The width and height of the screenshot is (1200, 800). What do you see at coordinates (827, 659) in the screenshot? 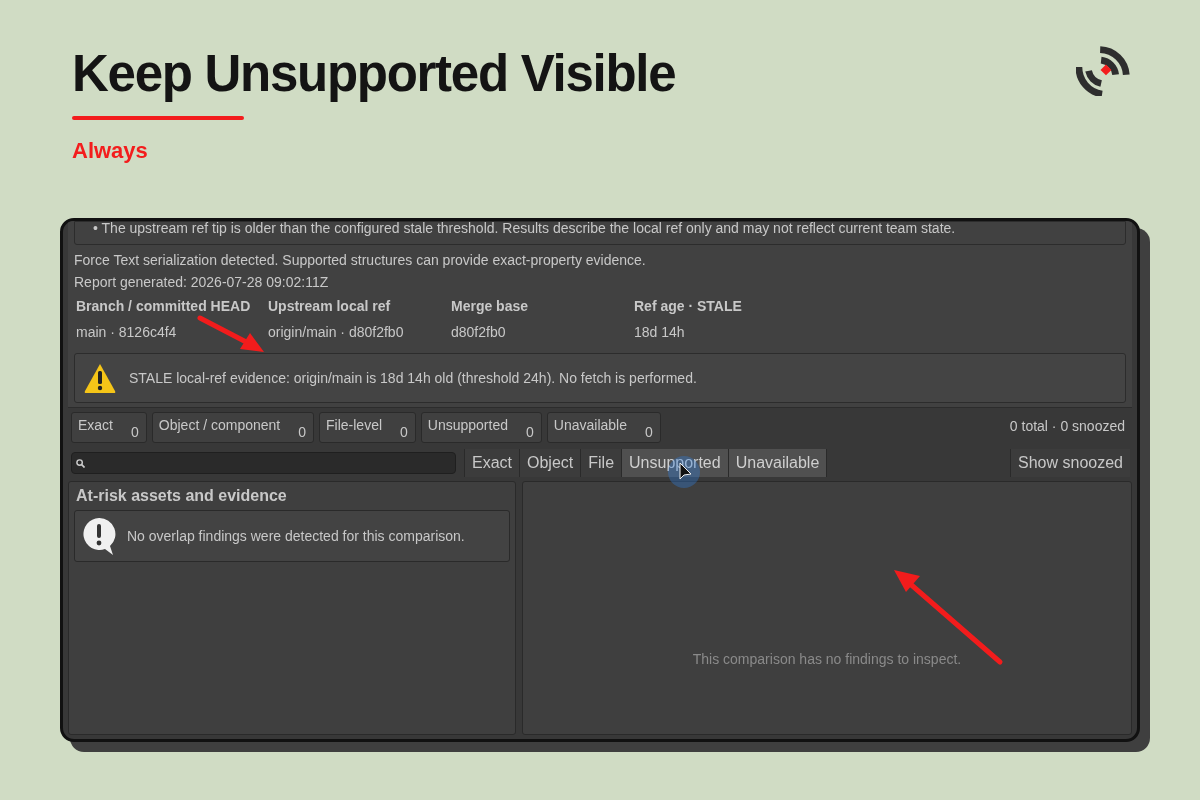
I see `empty-detail-message: This comparison has no findings to inspect.` at bounding box center [827, 659].